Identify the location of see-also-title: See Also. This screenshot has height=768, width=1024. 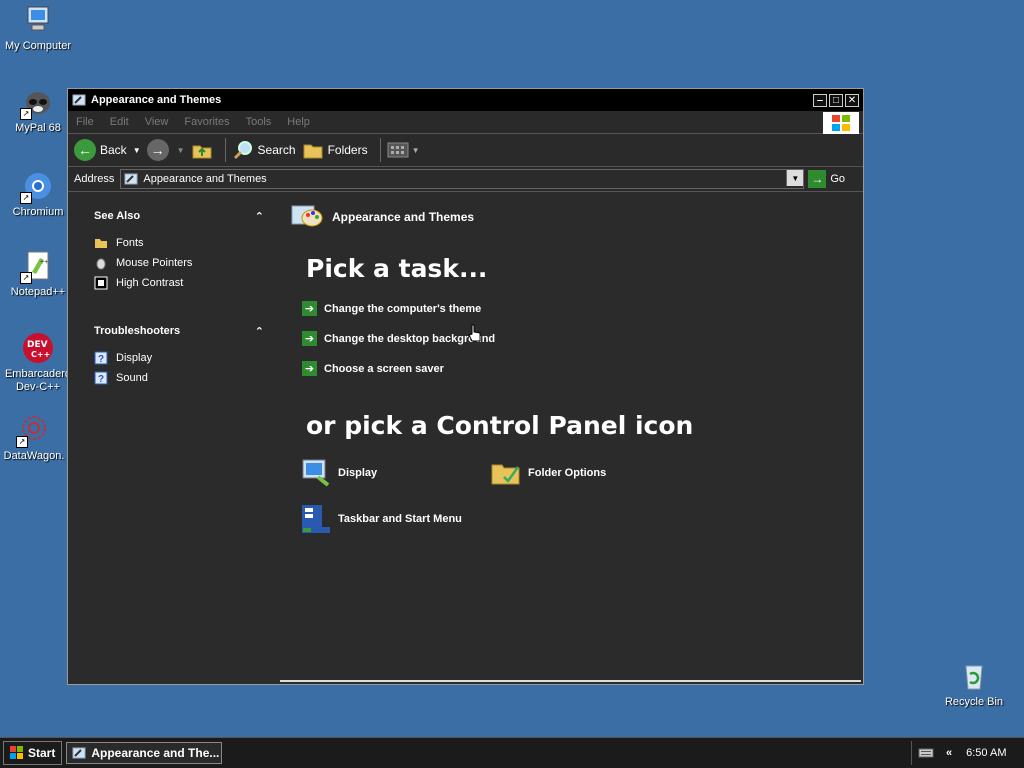
(117, 216).